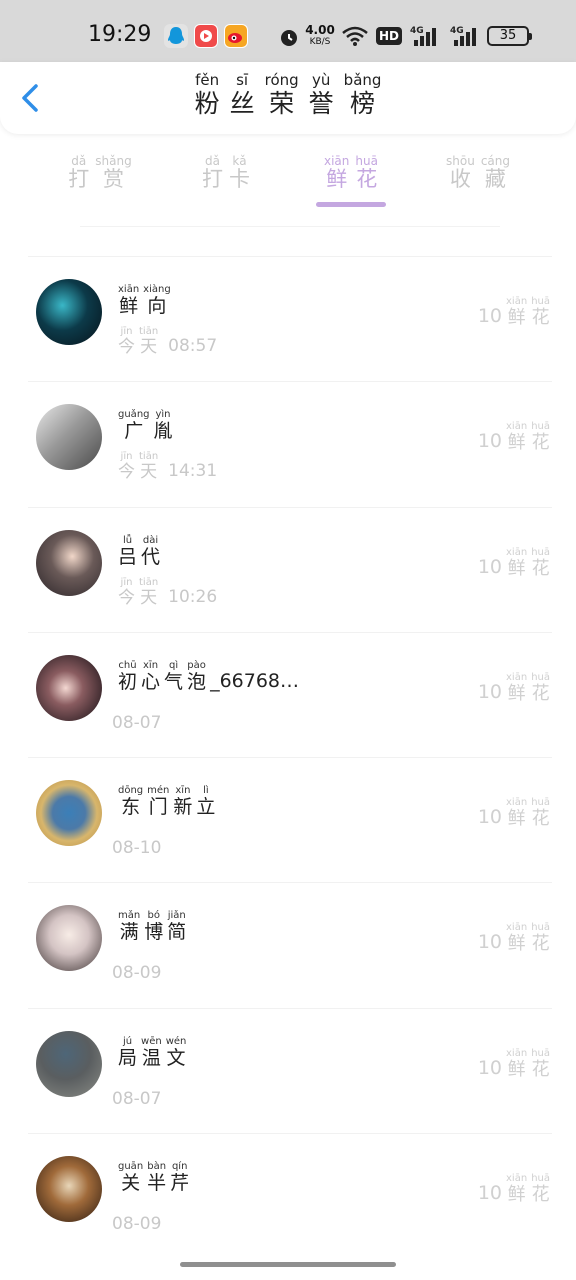  Describe the element at coordinates (193, 596) in the screenshot. I see `timestamp: 10:26` at that location.